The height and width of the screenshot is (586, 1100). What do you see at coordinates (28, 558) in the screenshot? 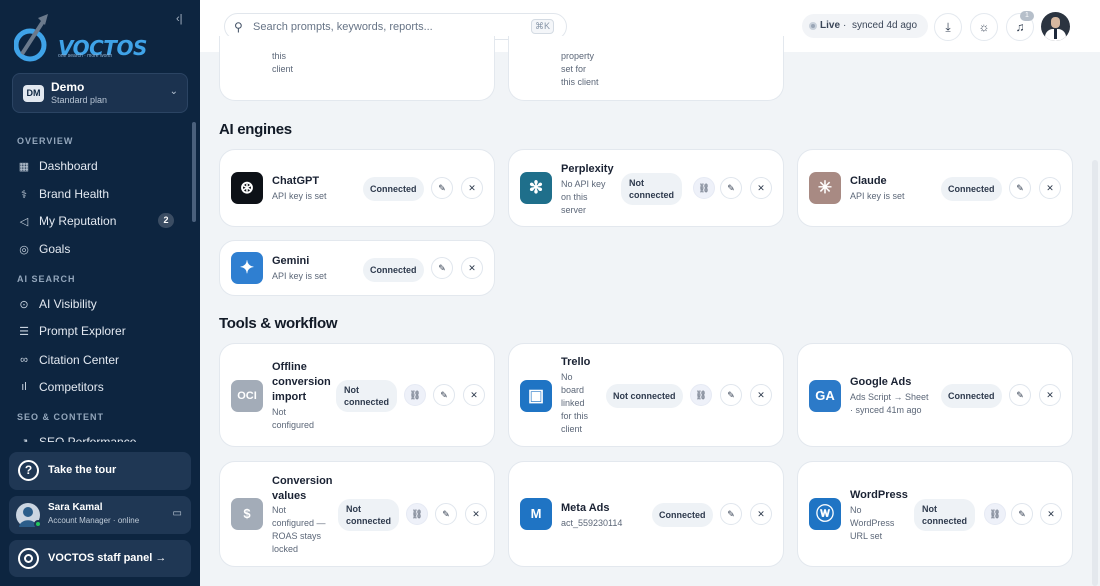
I see `staff-panel-icon` at bounding box center [28, 558].